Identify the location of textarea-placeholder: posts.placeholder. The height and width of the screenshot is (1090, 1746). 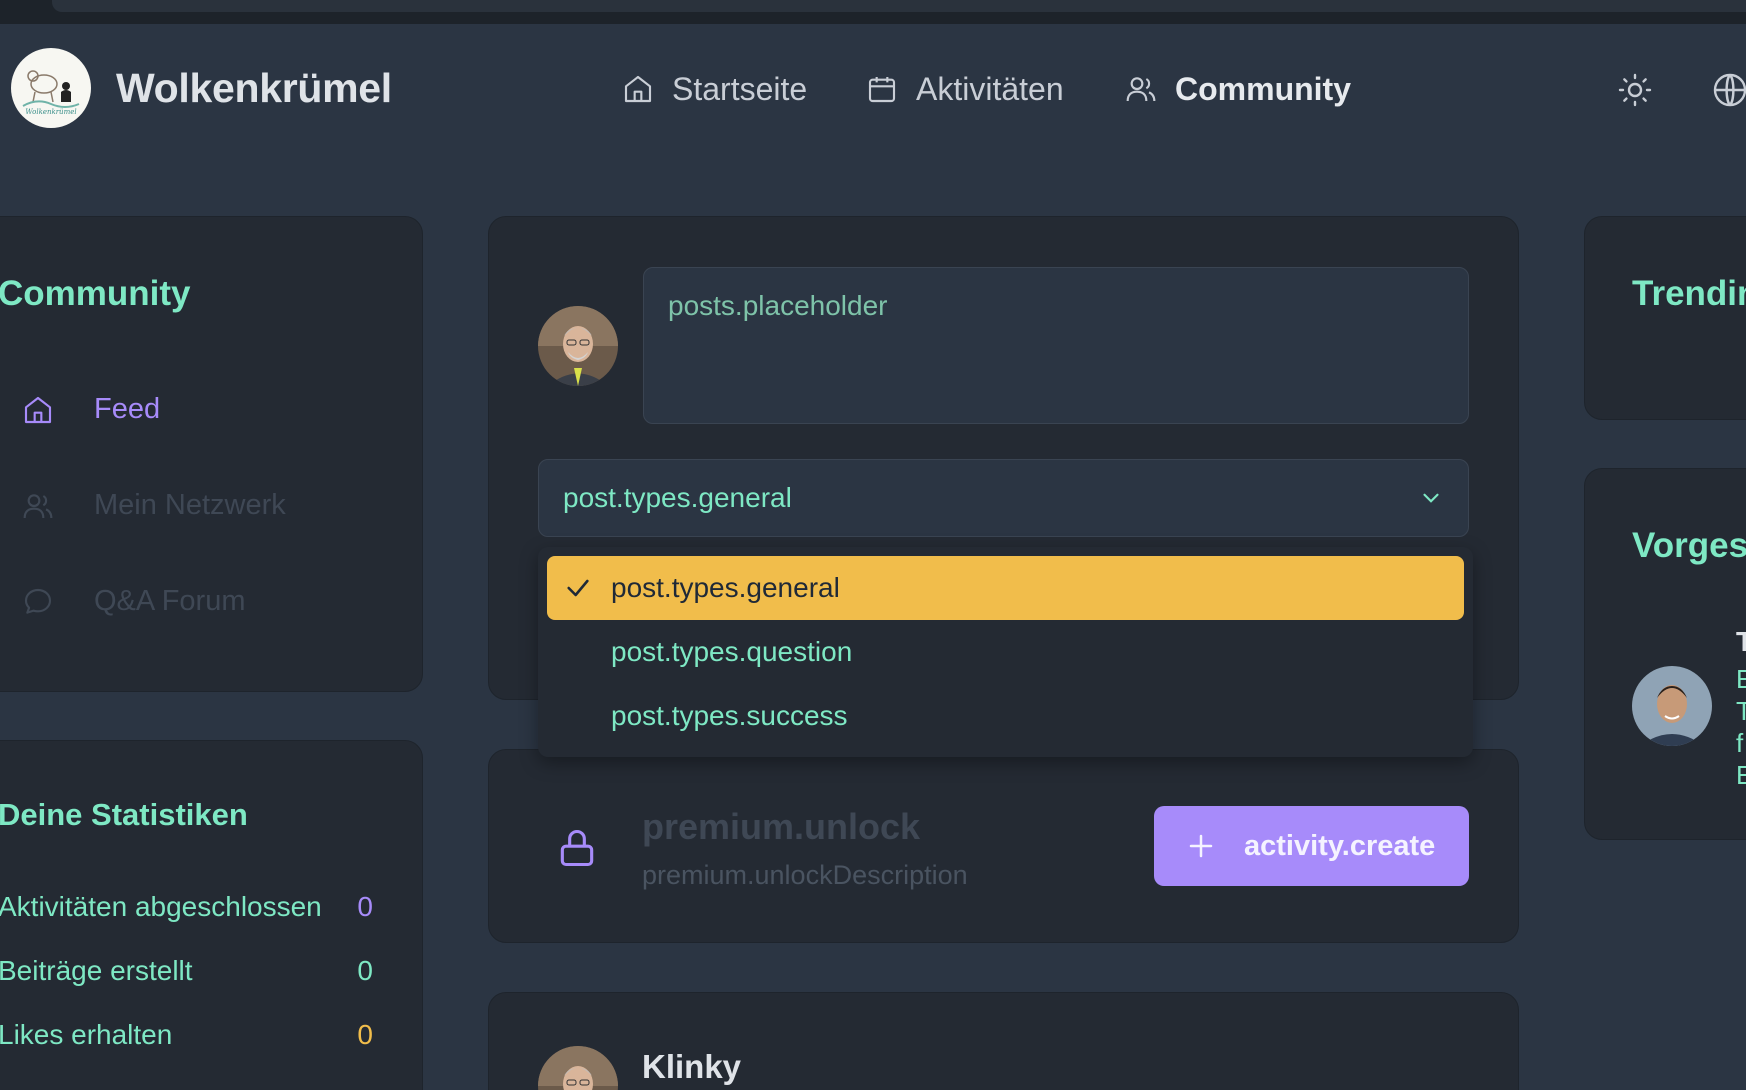
(778, 305).